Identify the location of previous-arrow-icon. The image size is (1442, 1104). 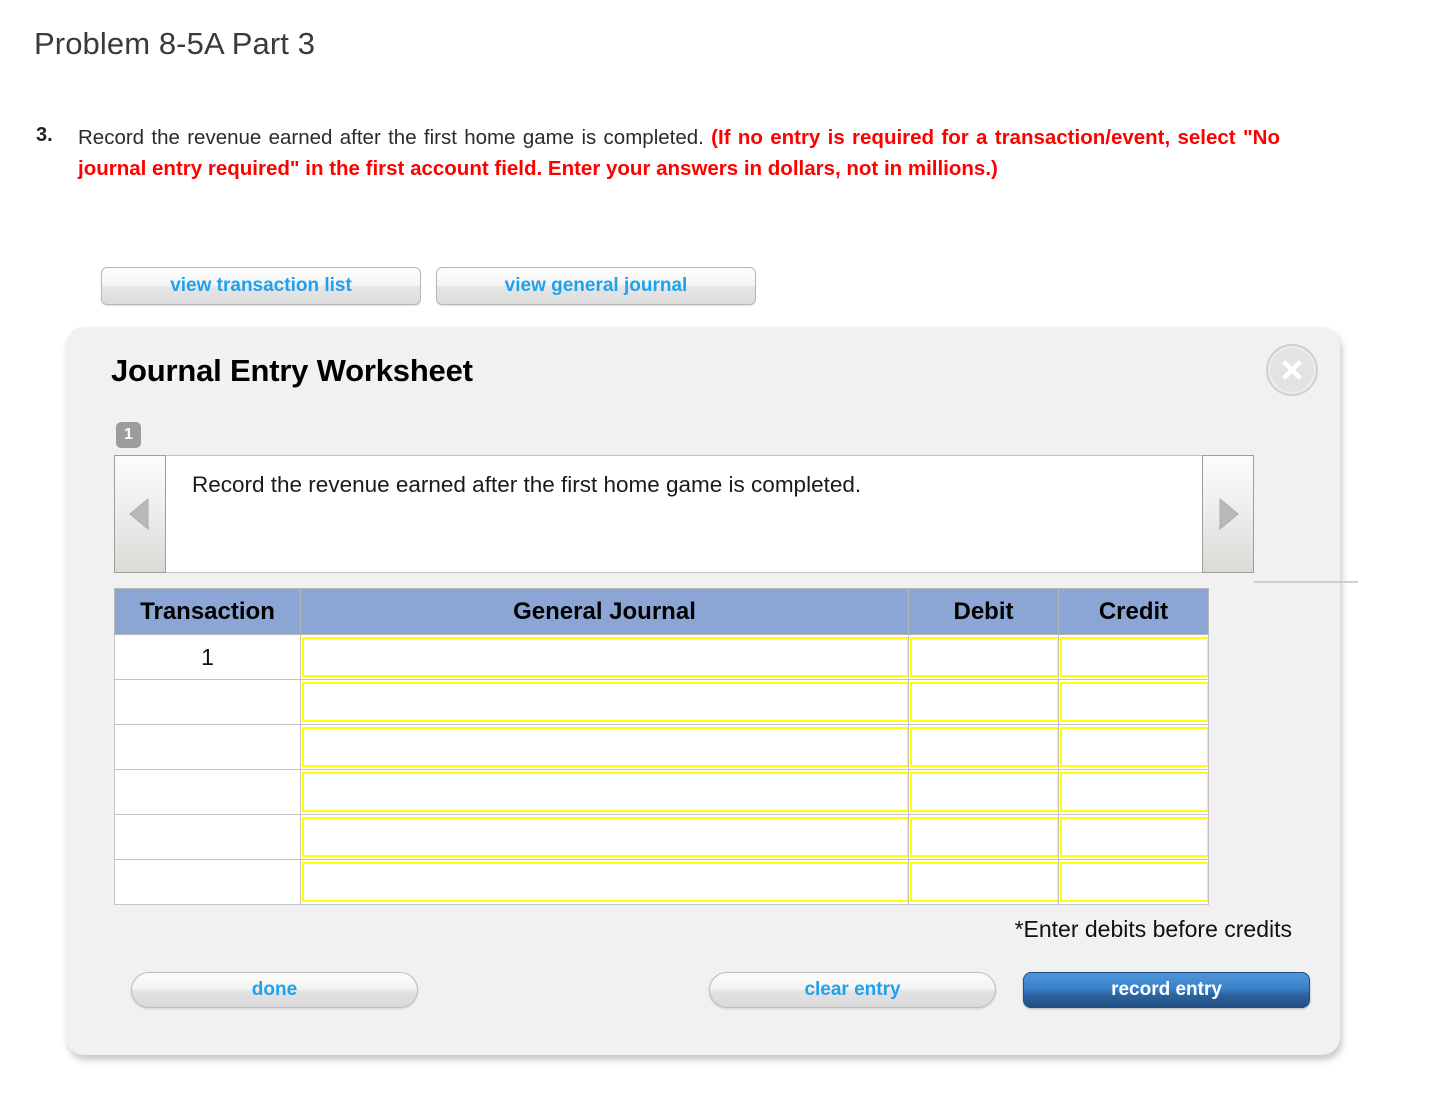
(140, 514).